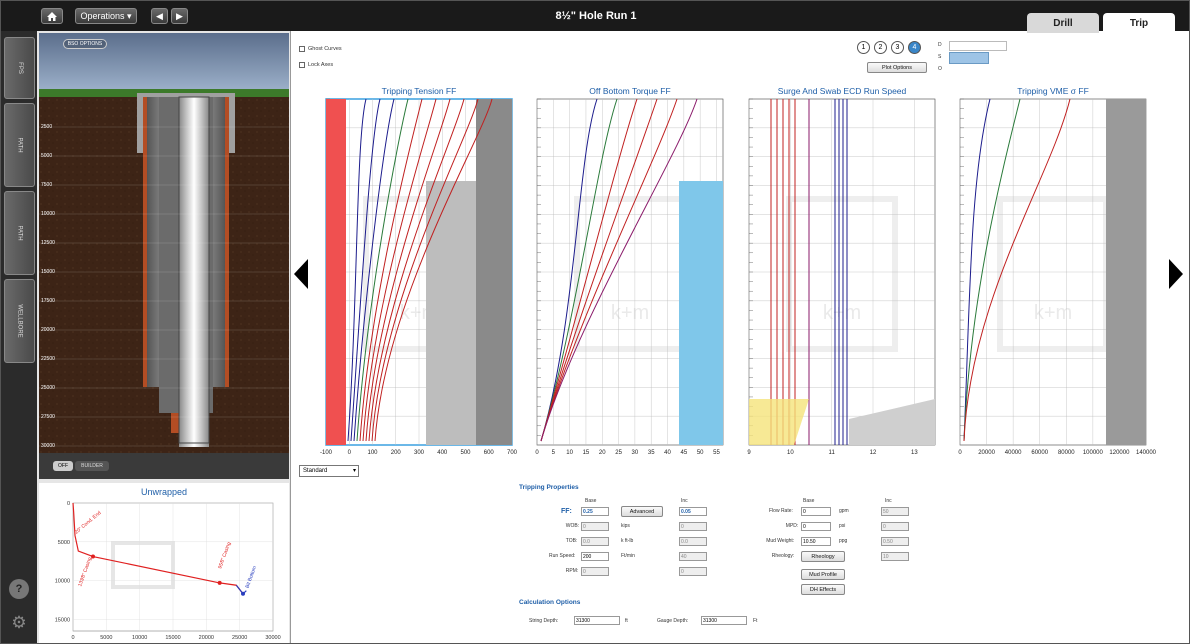 Image resolution: width=1190 pixels, height=644 pixels. Describe the element at coordinates (164, 492) in the screenshot. I see `unwrapped-title: Unwrapped` at that location.